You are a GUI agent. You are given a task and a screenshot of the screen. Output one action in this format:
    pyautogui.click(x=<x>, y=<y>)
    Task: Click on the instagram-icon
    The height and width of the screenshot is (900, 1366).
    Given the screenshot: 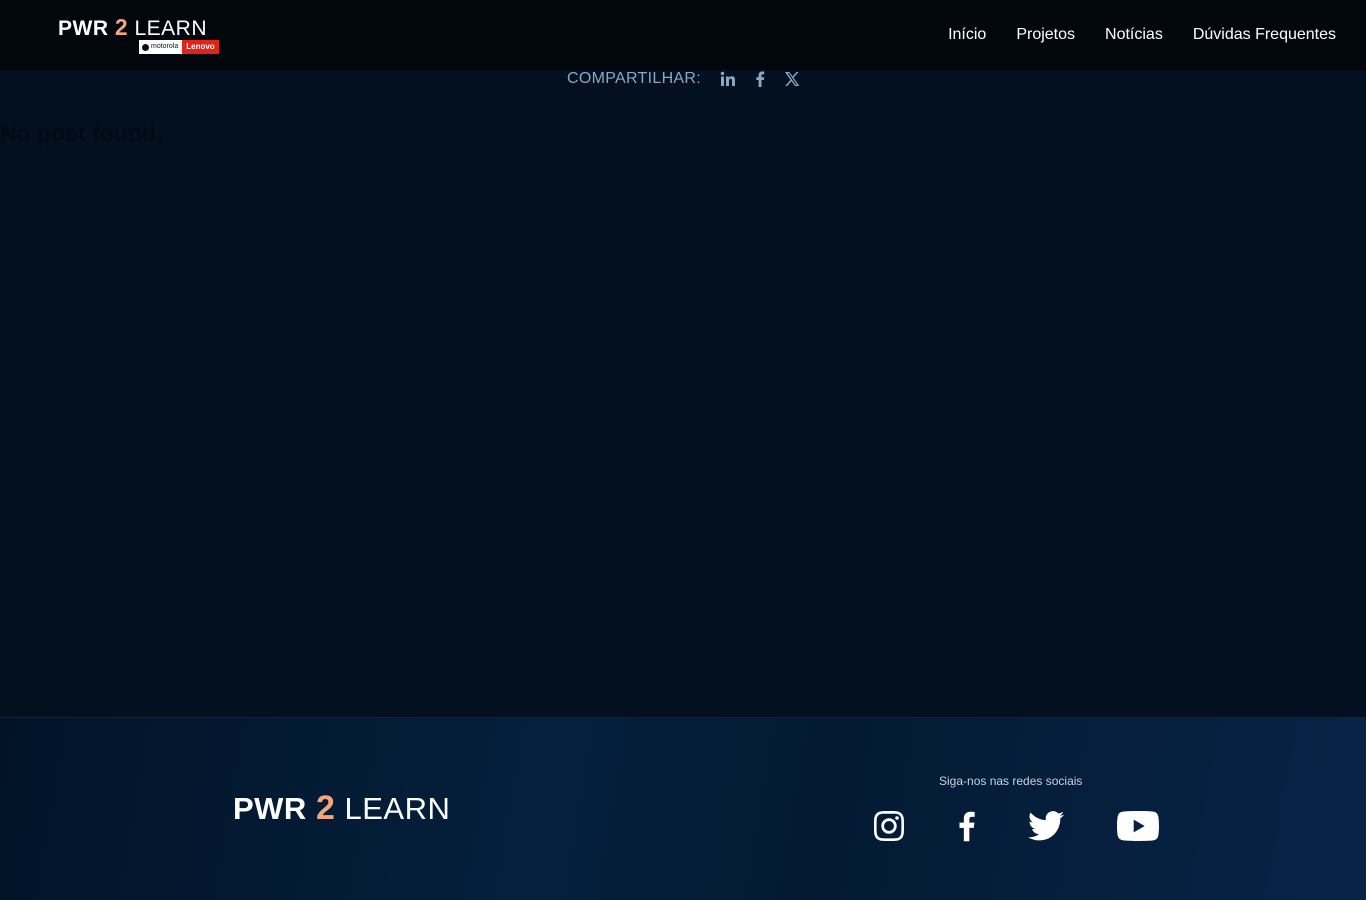 What is the action you would take?
    pyautogui.click(x=889, y=826)
    